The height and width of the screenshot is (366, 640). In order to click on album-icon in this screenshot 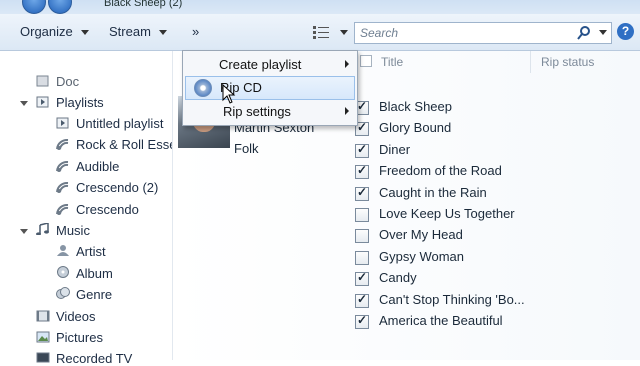, I will do `click(63, 272)`.